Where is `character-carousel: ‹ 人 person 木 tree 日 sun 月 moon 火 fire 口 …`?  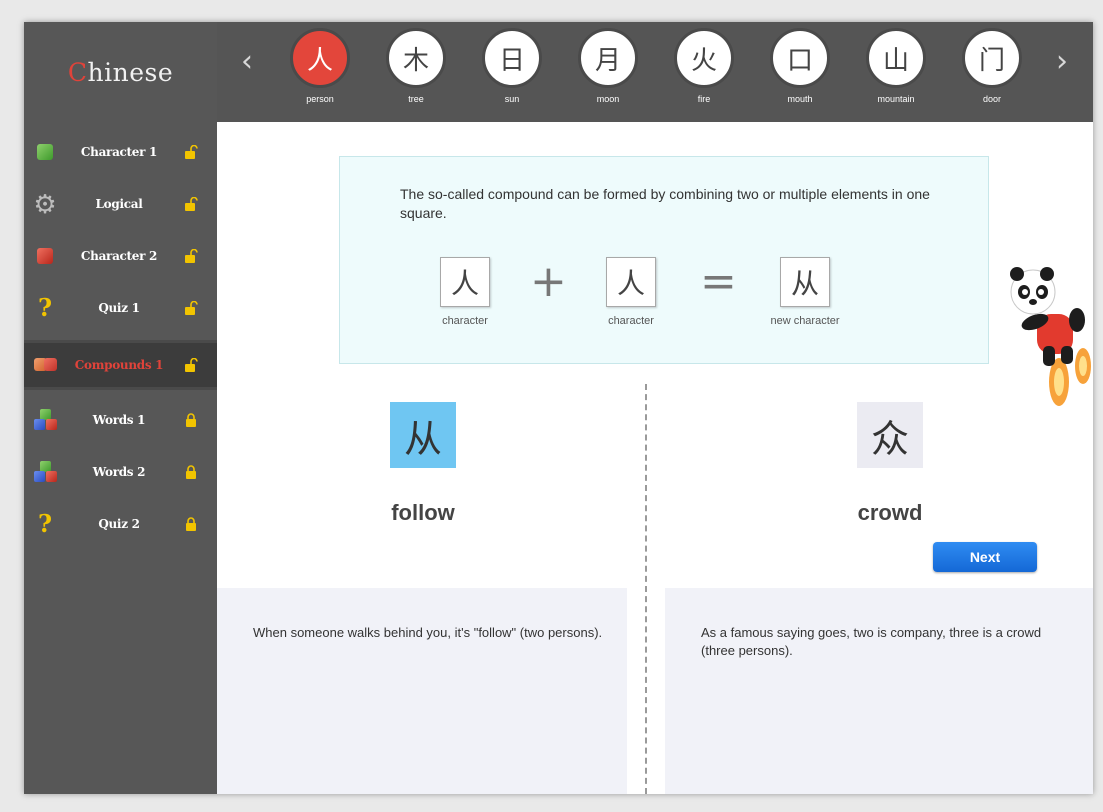
character-carousel: ‹ 人 person 木 tree 日 sun 月 moon 火 fire 口 … is located at coordinates (655, 72).